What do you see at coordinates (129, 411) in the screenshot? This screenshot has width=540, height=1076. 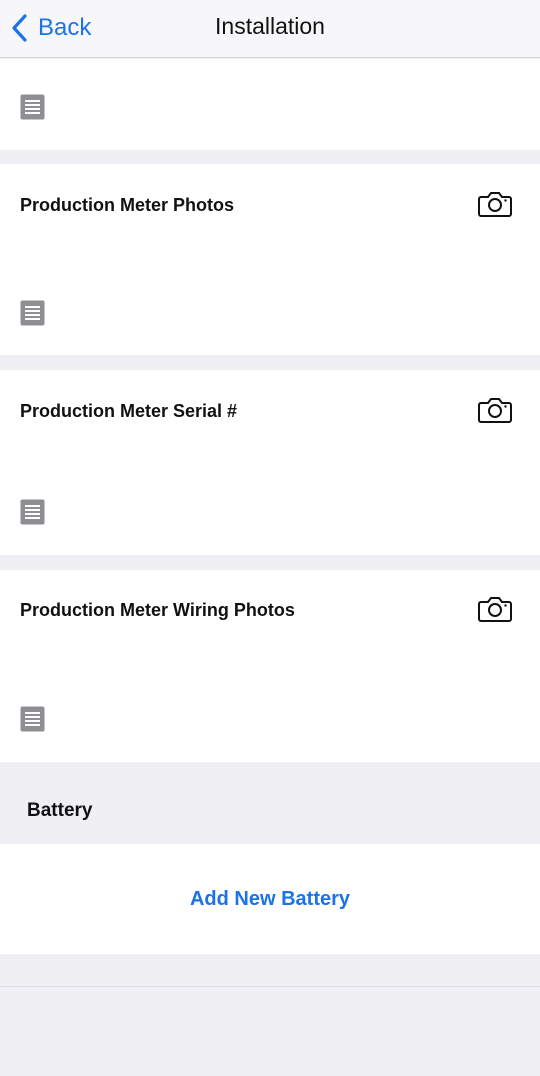 I see `card-title: Production Meter Serial #` at bounding box center [129, 411].